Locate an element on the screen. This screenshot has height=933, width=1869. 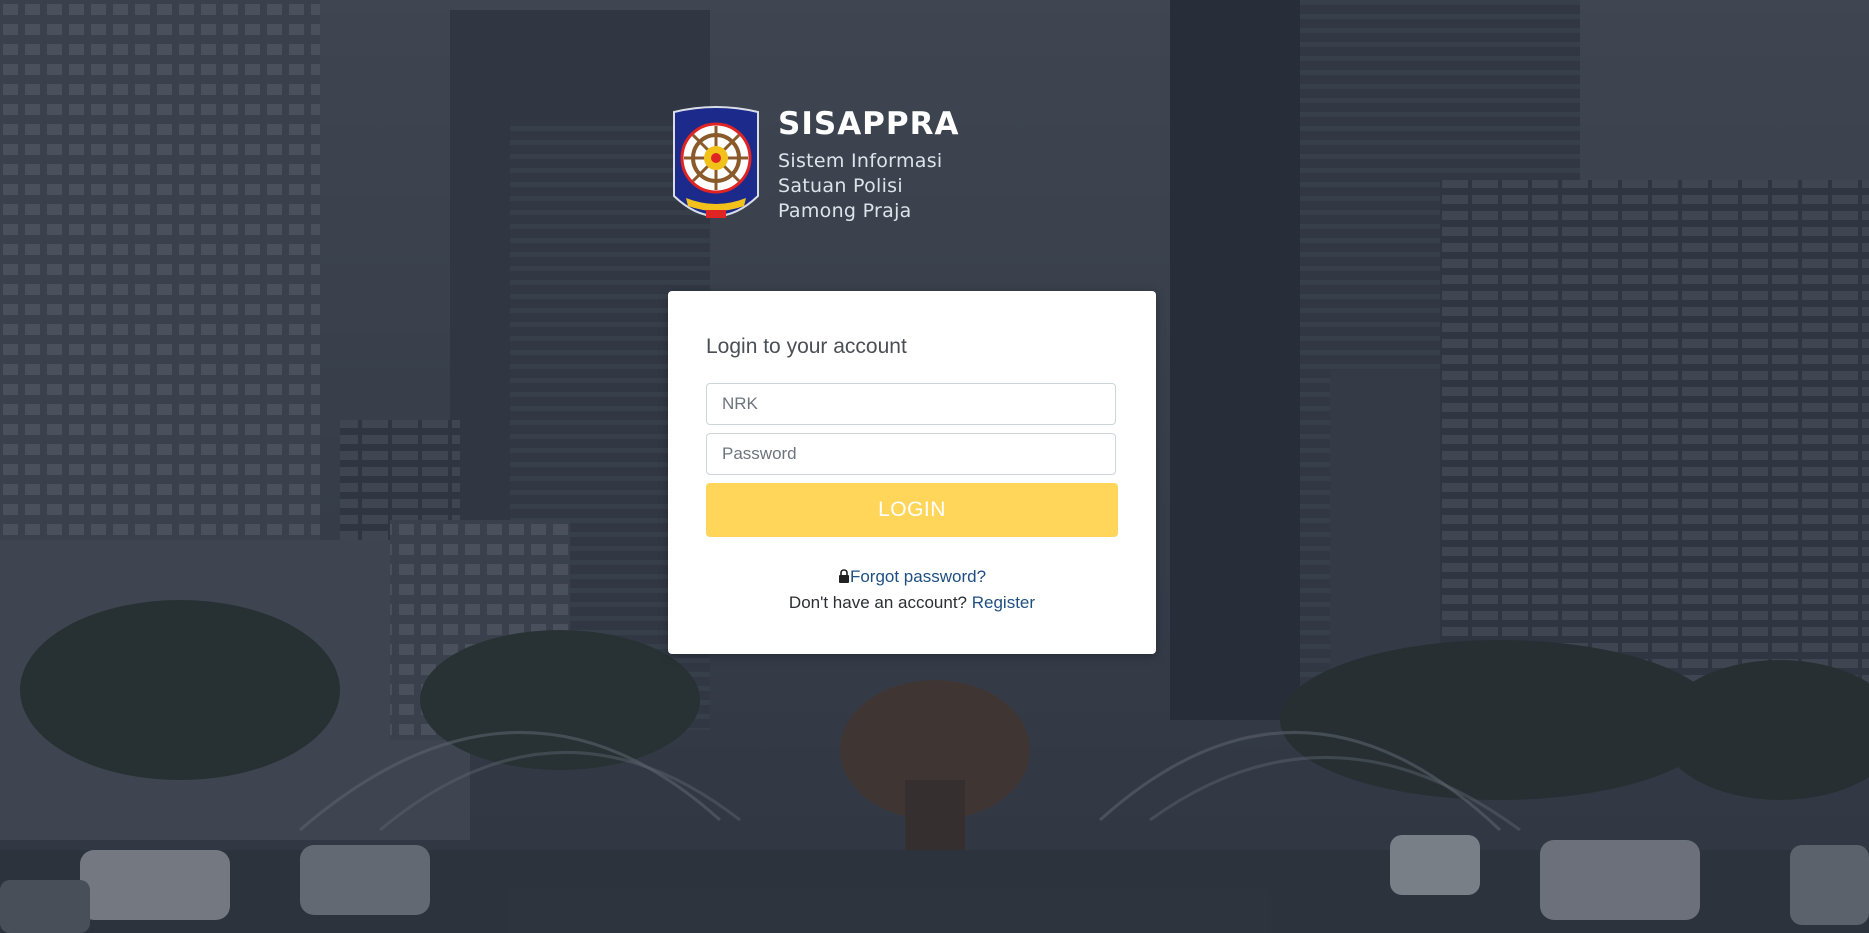
brand-subtitle-line-3: Pamong Praja is located at coordinates (845, 211).